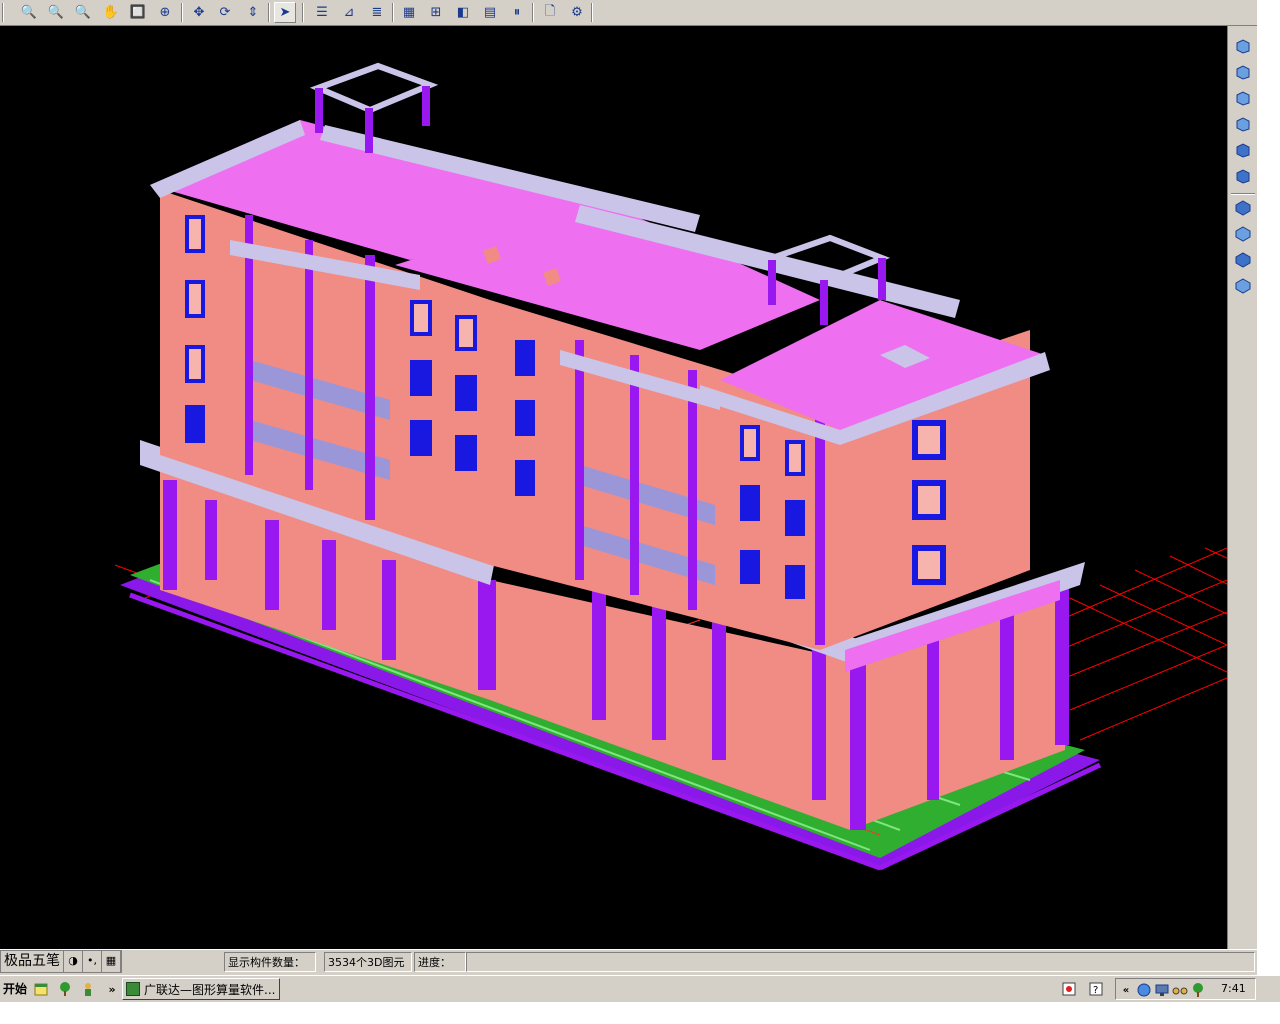 This screenshot has height=1024, width=1280. What do you see at coordinates (199, 12) in the screenshot?
I see `pan-icon: ✥` at bounding box center [199, 12].